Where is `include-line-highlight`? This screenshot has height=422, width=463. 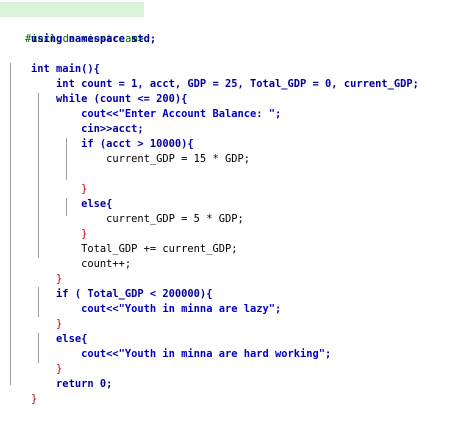 include-line-highlight is located at coordinates (72, 9).